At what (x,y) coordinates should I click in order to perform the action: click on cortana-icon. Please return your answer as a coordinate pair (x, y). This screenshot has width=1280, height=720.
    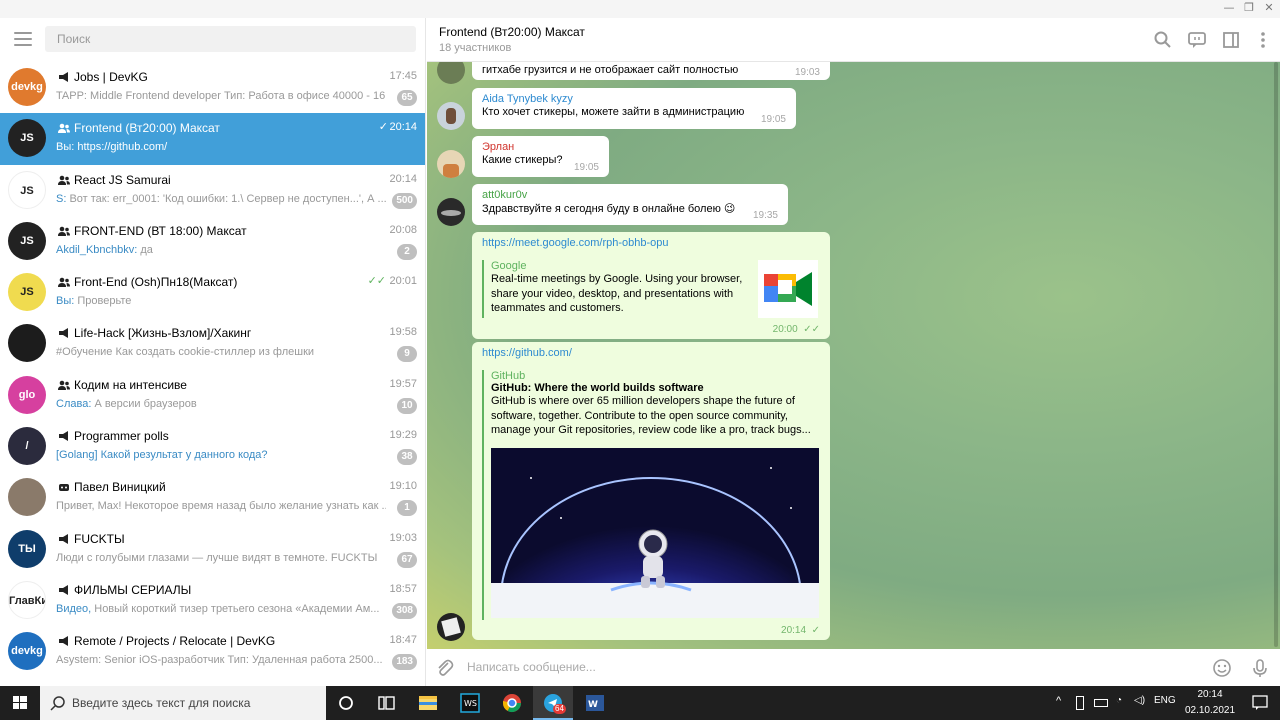
    Looking at the image, I should click on (346, 703).